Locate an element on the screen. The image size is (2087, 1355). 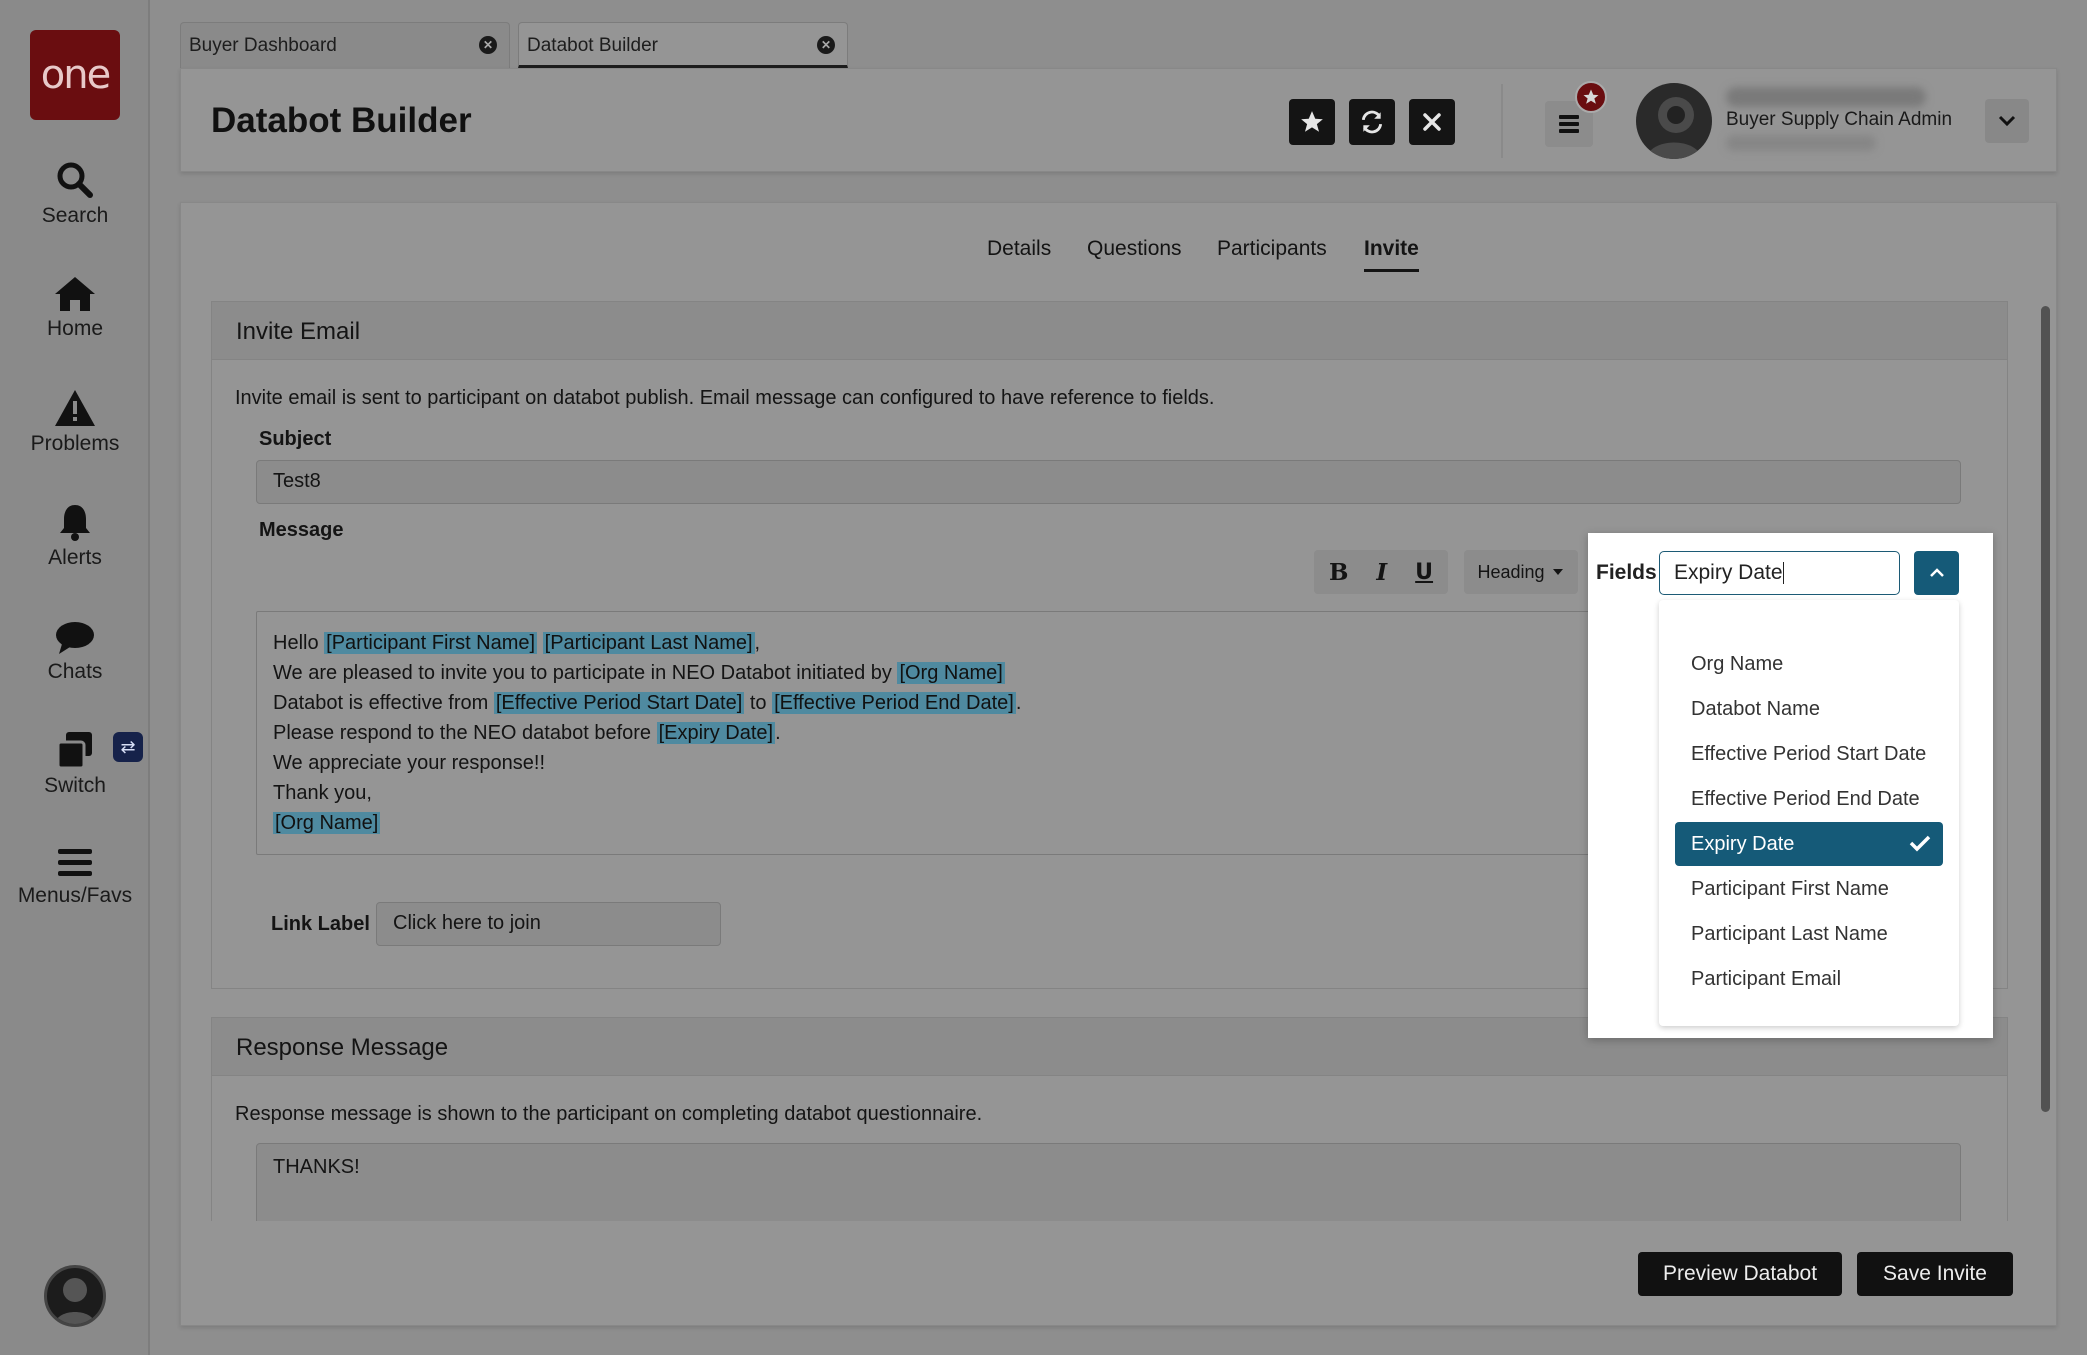
list-menu-icon is located at coordinates (1569, 124).